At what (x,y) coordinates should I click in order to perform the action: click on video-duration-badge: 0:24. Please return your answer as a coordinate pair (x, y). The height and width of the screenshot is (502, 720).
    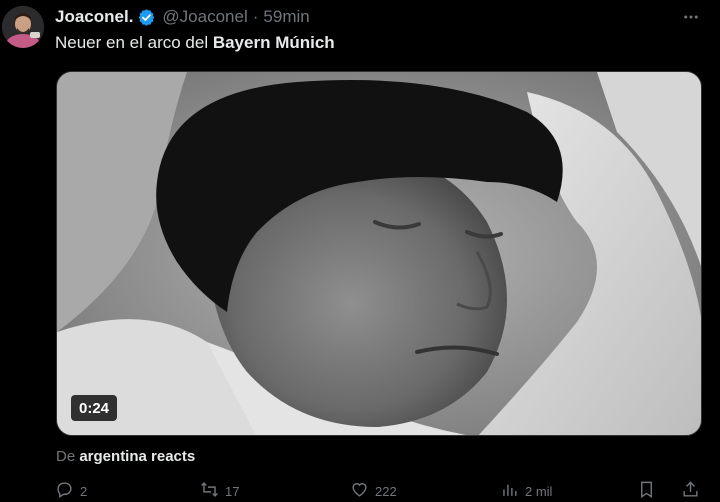
    Looking at the image, I should click on (94, 408).